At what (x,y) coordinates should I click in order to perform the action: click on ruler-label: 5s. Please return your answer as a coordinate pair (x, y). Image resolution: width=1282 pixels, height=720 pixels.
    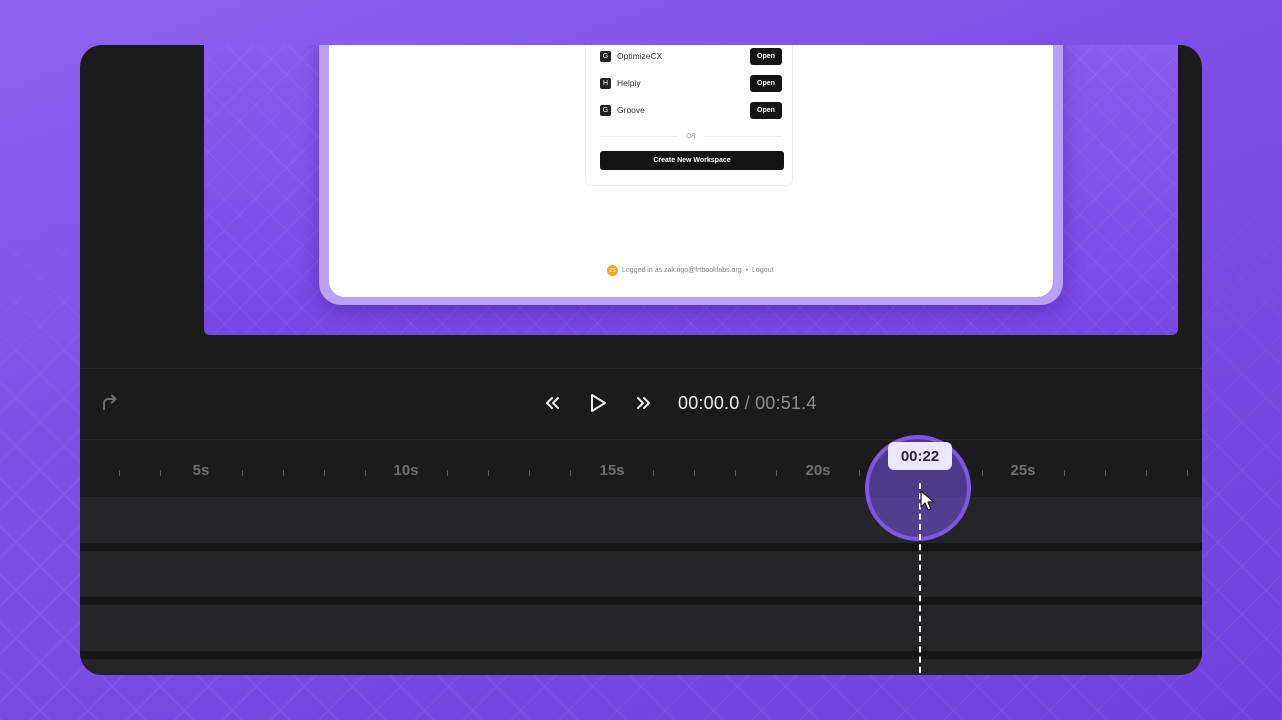
    Looking at the image, I should click on (201, 470).